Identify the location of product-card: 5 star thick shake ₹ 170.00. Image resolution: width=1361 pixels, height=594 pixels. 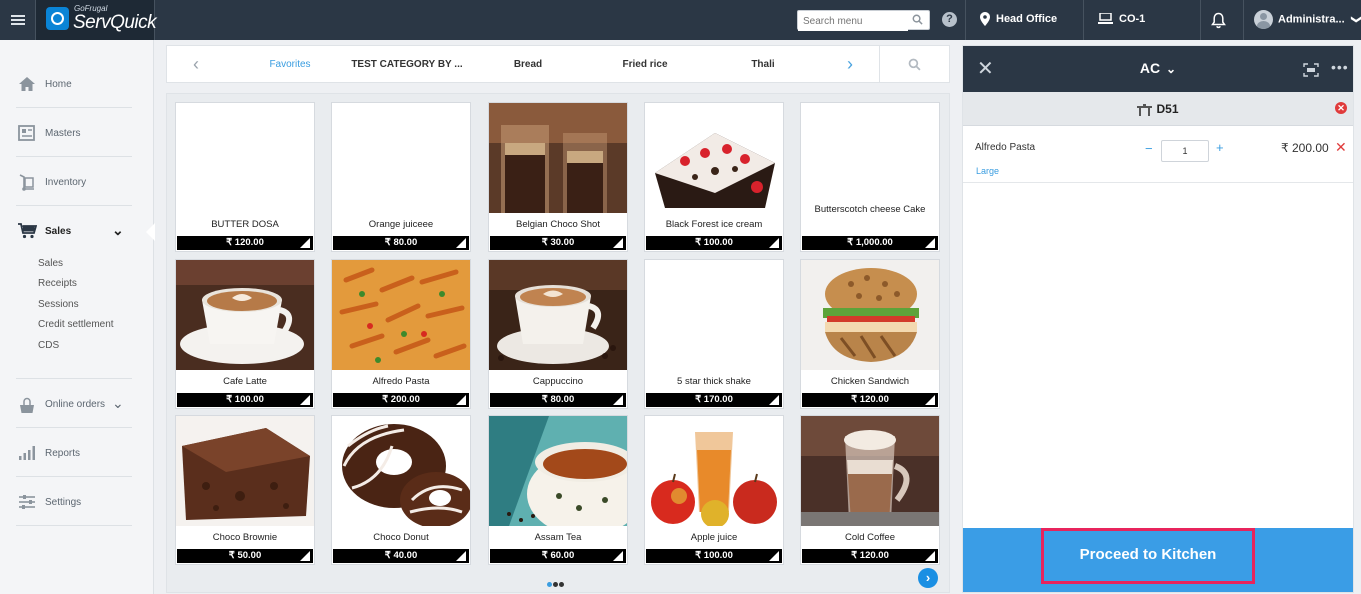
(714, 334).